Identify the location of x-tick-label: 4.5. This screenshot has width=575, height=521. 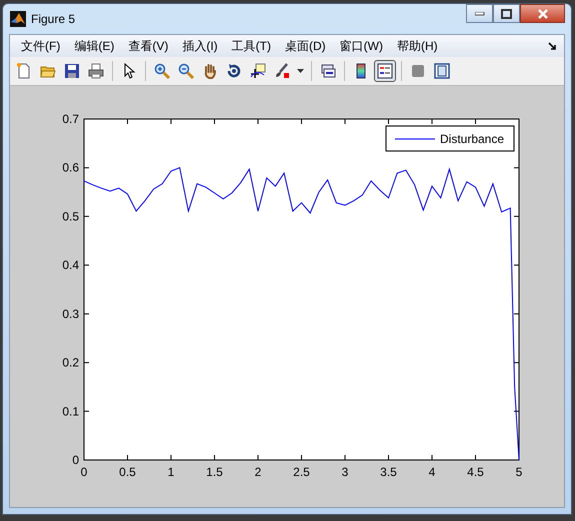
(475, 472).